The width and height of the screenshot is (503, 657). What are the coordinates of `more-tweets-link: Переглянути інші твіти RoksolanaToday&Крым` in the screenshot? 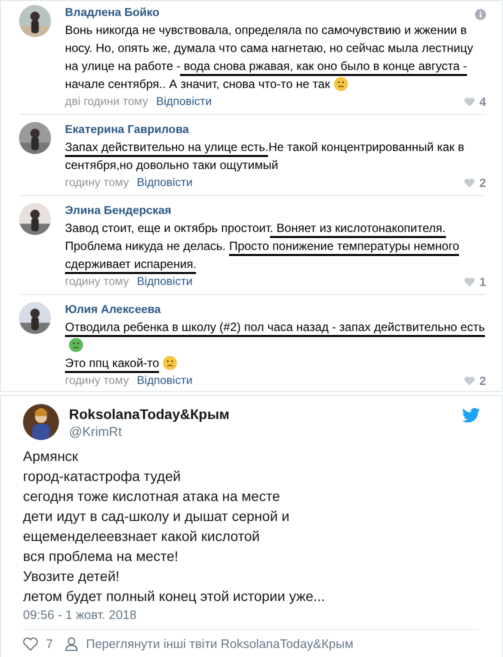 It's located at (220, 644).